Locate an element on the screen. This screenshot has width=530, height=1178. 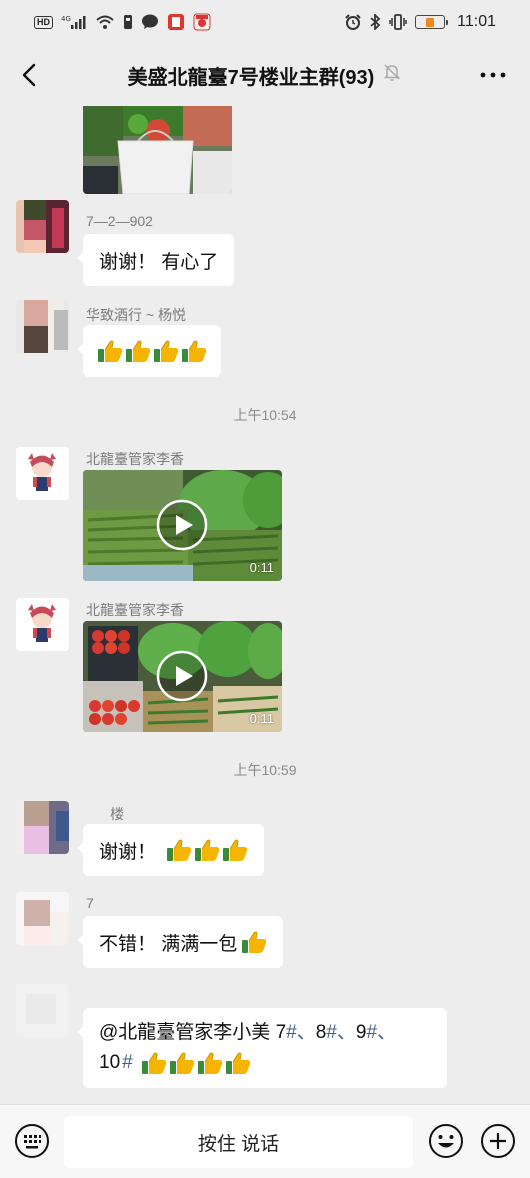
message-text: 谢谢！ 有心了 is located at coordinates (159, 262).